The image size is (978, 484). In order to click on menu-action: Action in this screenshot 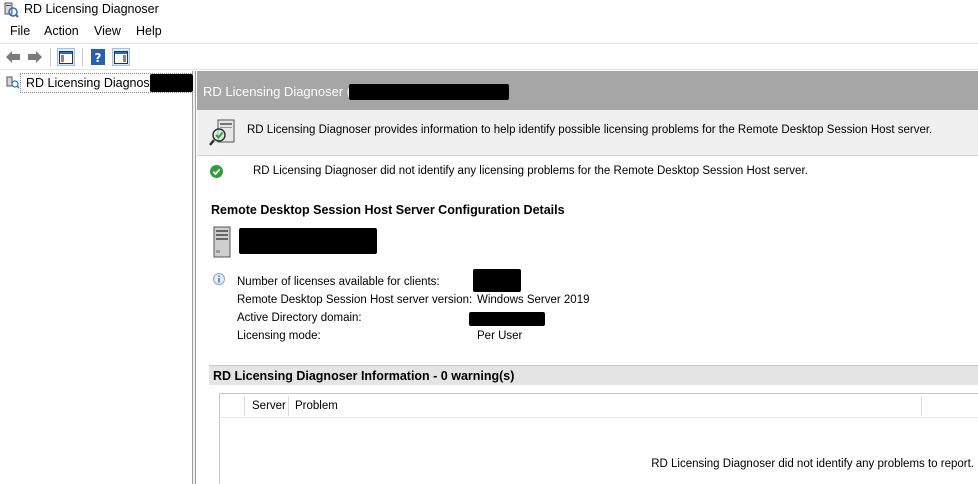, I will do `click(61, 31)`.